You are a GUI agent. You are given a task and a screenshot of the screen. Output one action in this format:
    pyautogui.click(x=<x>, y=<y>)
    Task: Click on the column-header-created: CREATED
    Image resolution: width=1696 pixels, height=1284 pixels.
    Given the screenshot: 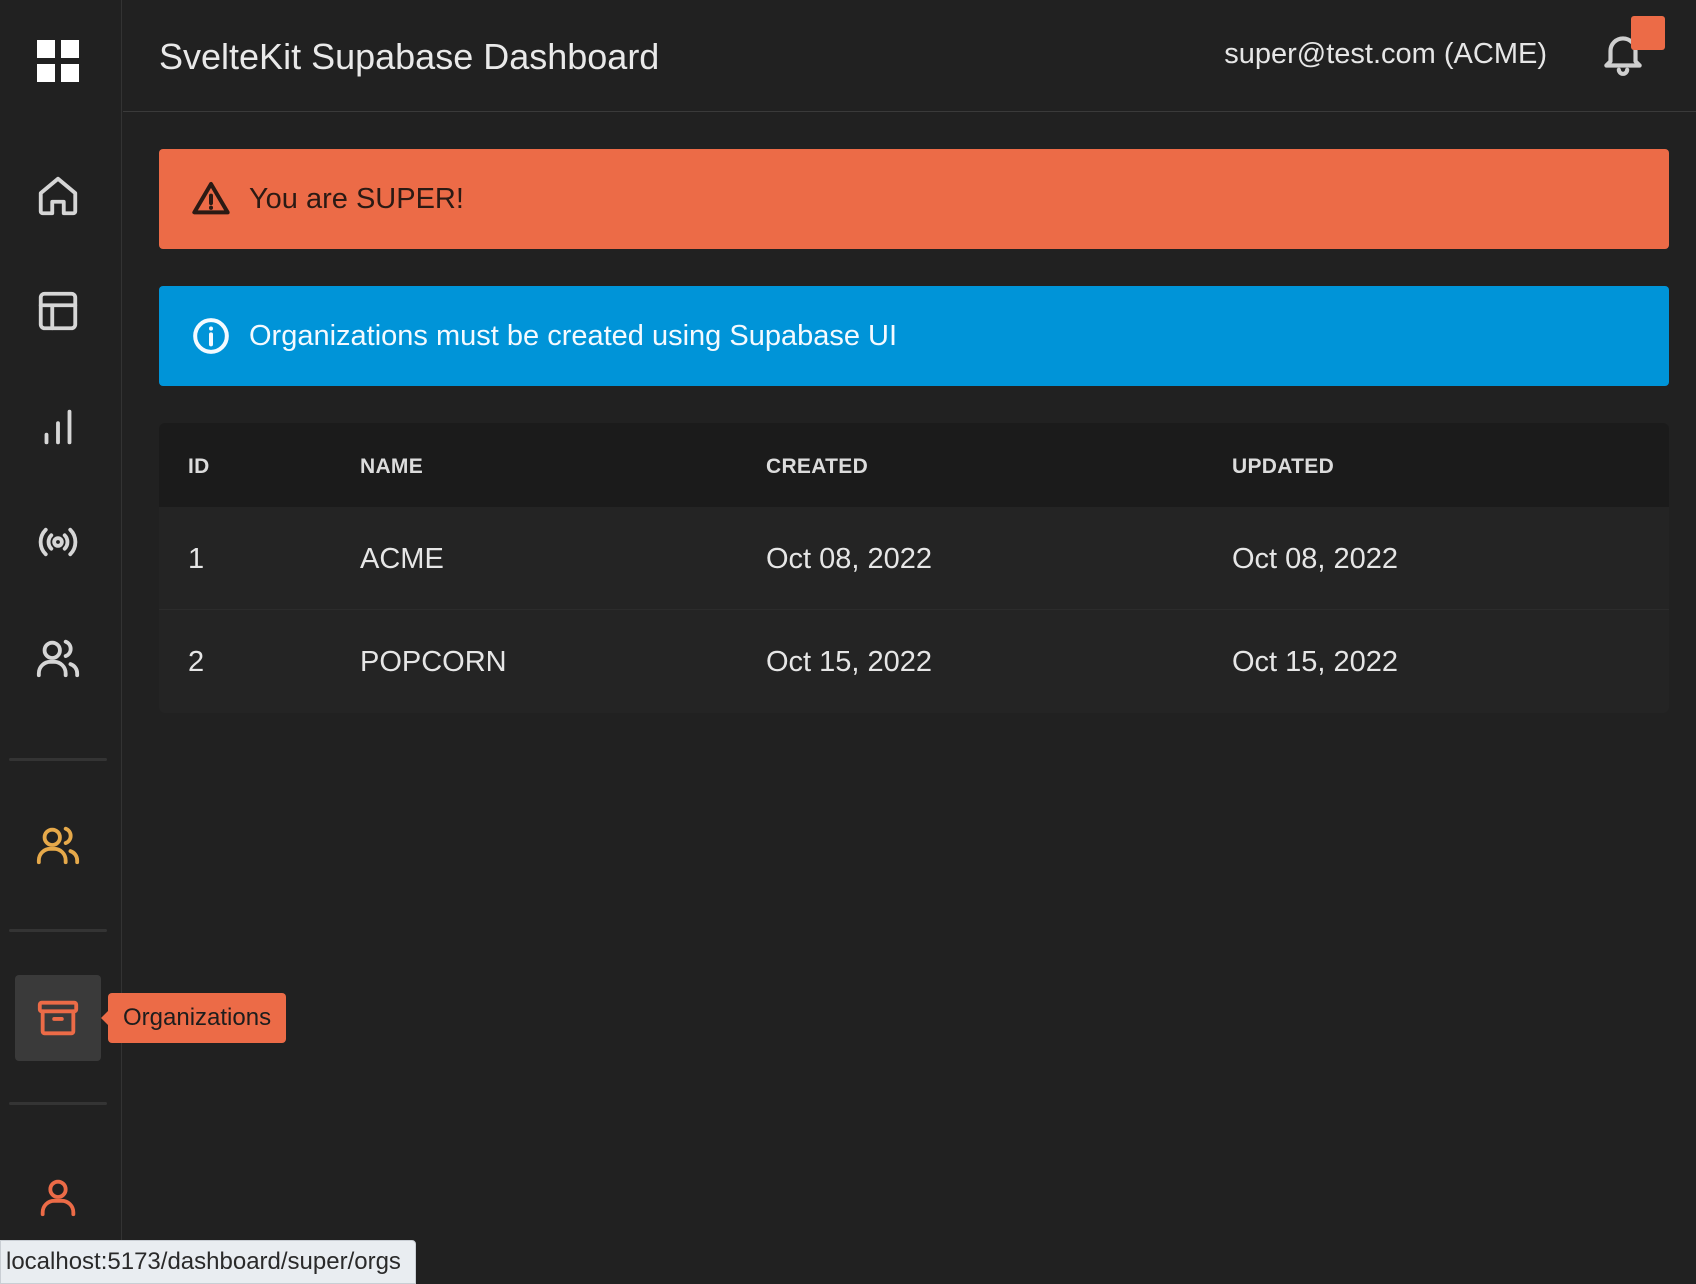 What is the action you would take?
    pyautogui.click(x=817, y=467)
    